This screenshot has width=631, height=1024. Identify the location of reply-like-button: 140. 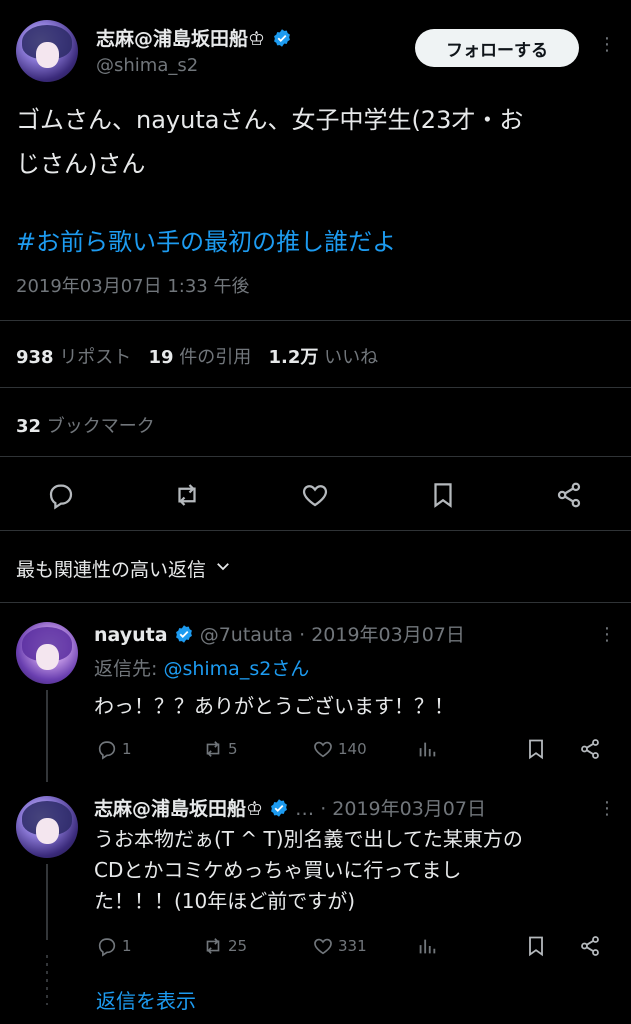
(339, 749).